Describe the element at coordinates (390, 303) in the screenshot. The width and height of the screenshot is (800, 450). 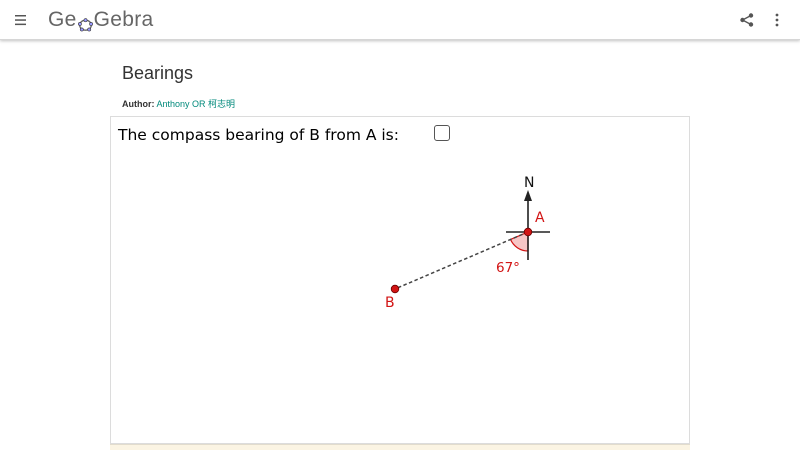
I see `point-b-label: B` at that location.